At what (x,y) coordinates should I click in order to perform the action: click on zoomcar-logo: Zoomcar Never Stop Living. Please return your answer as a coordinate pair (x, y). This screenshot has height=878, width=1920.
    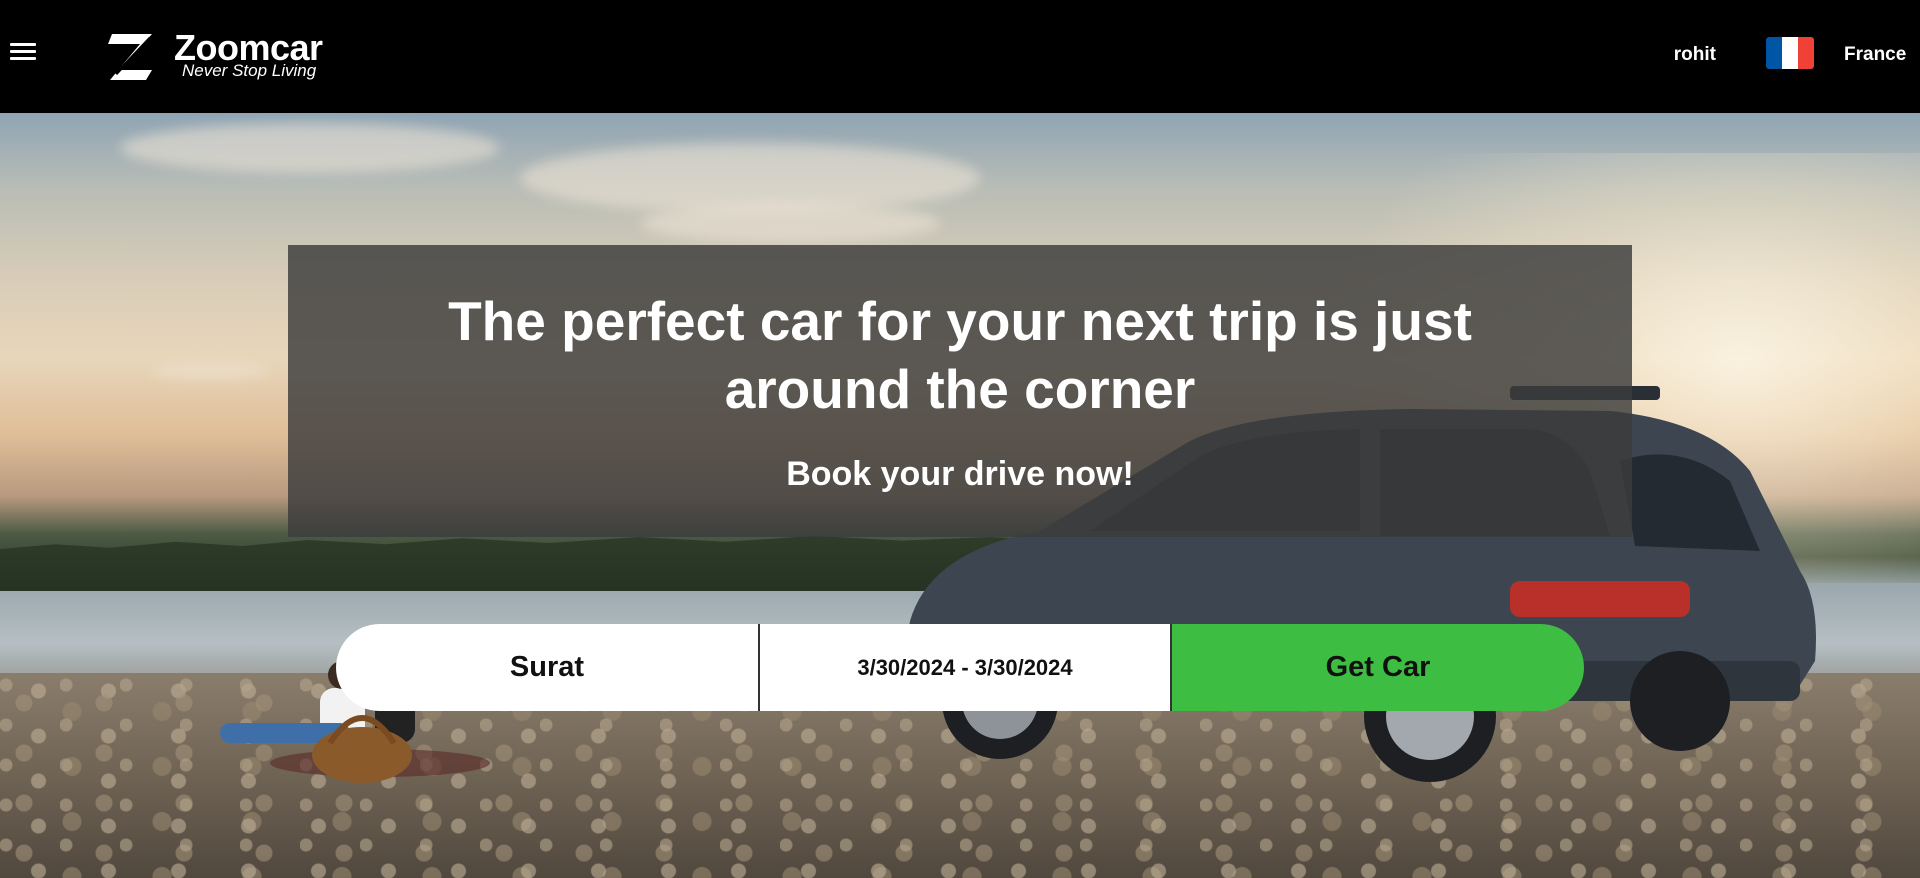
    Looking at the image, I should click on (226, 56).